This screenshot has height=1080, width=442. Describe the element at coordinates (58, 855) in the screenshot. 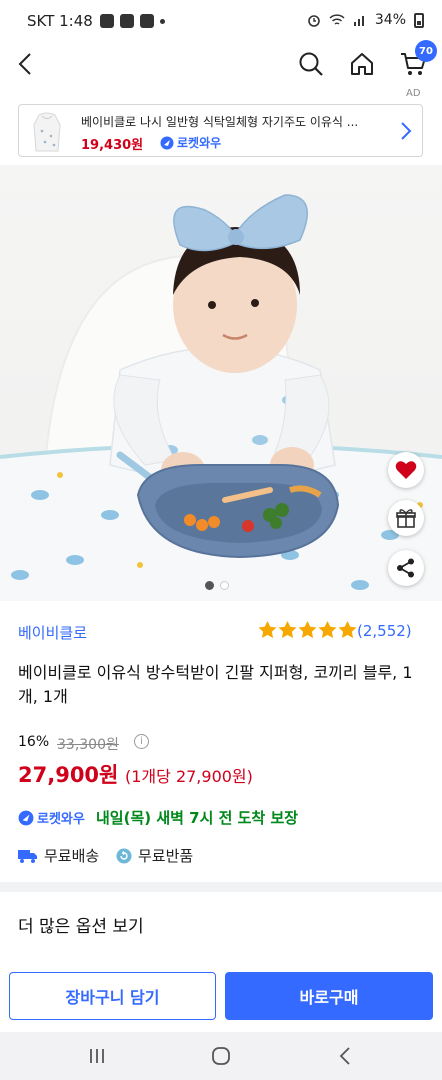

I see `free-shipping: 무료배송` at that location.